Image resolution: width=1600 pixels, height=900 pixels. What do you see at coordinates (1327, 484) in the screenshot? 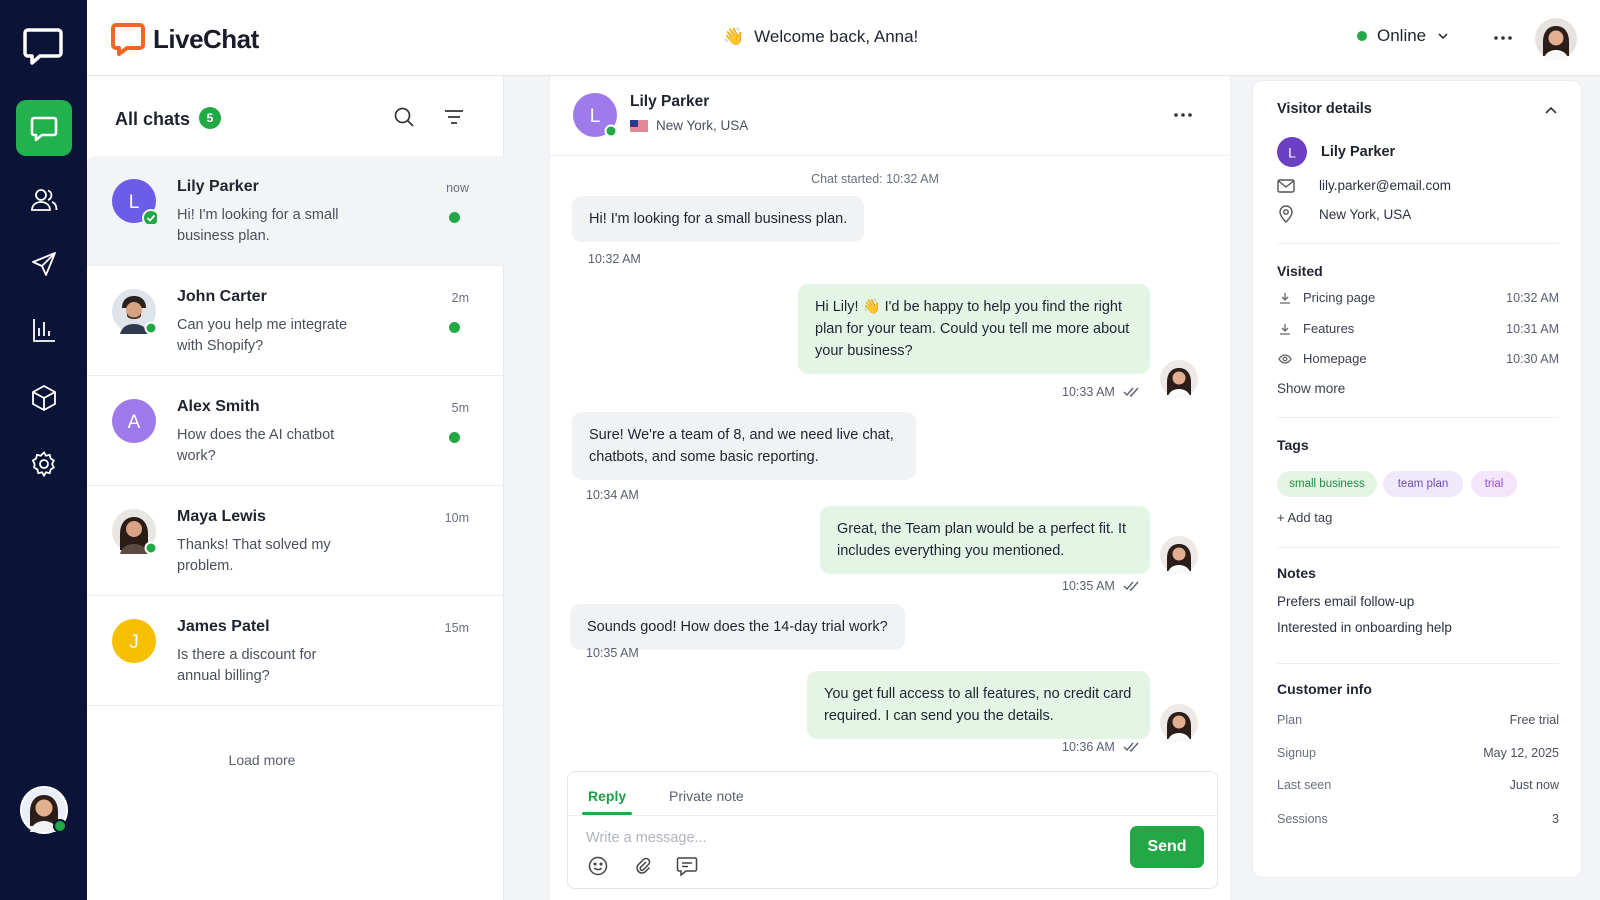
I see `tag-chip: small business` at bounding box center [1327, 484].